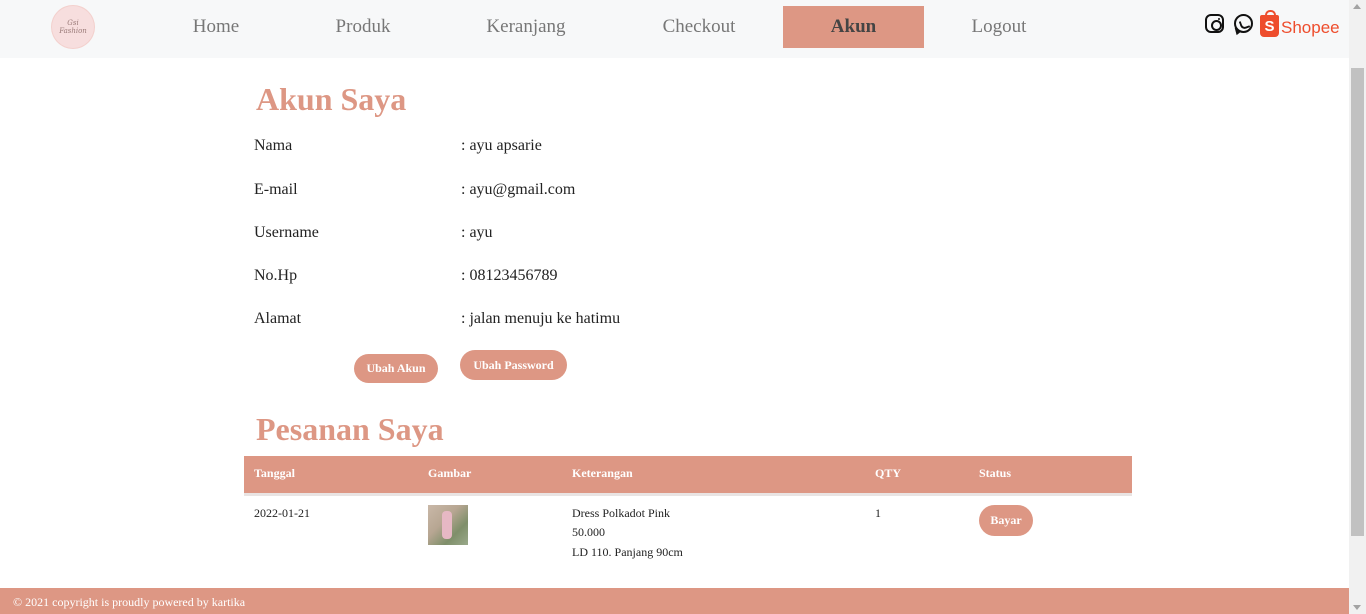 The width and height of the screenshot is (1366, 614). Describe the element at coordinates (1269, 23) in the screenshot. I see `shopee-bag-icon: S` at that location.